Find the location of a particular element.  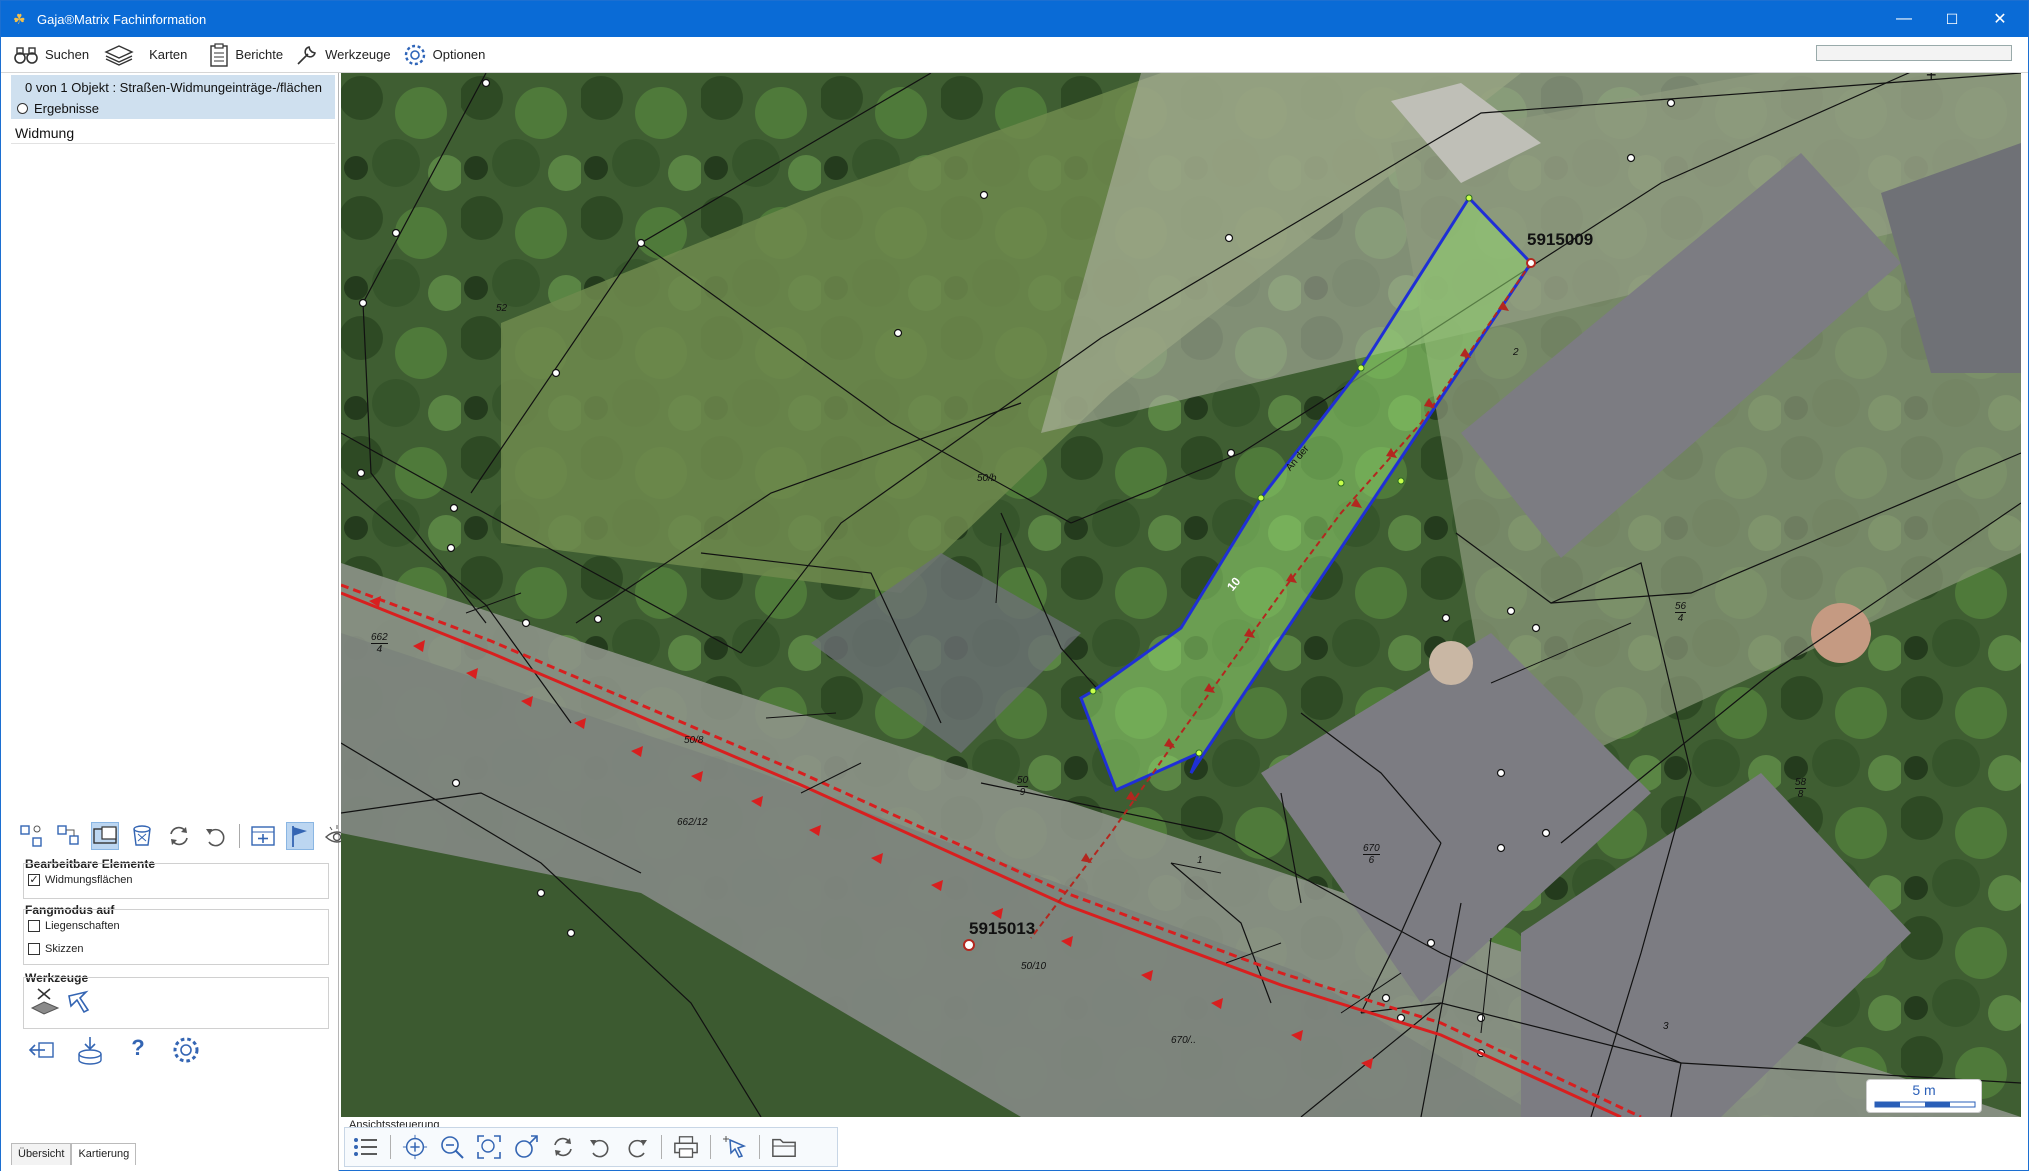

parcel-label-fraction: 56 4 is located at coordinates (1681, 612).